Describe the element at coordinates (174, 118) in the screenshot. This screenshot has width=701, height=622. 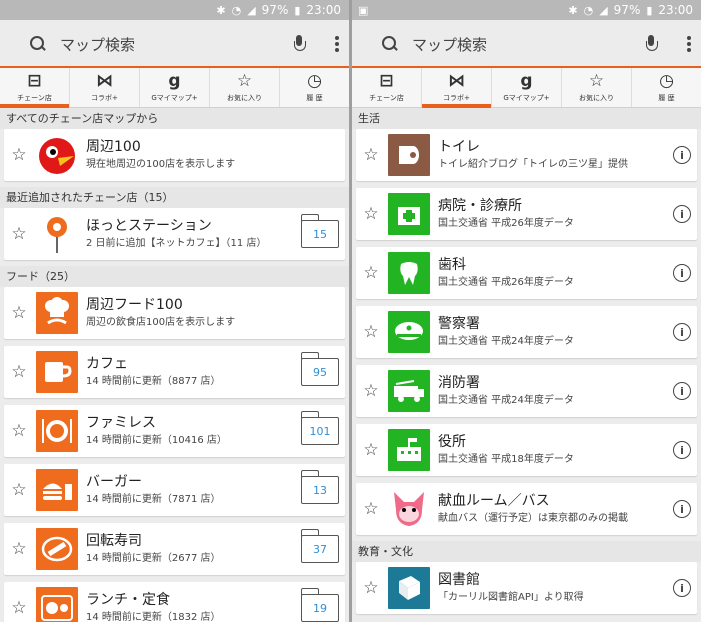
I see `section-header: すべてのチェーン店マップから` at that location.